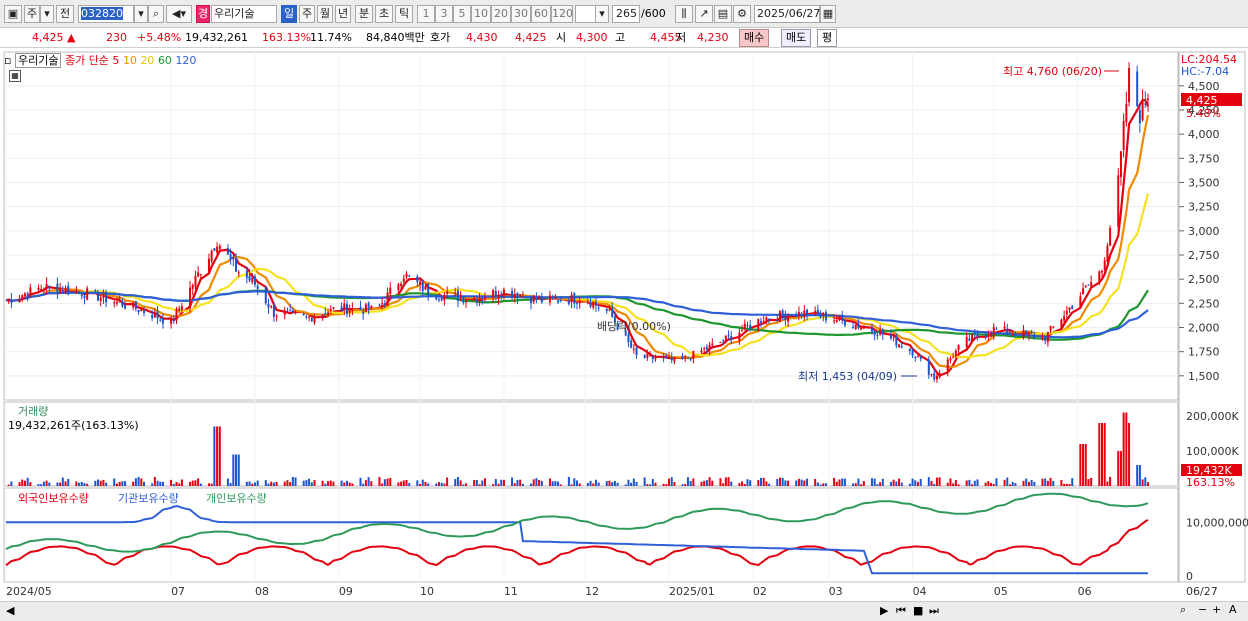  What do you see at coordinates (462, 14) in the screenshot?
I see `interval-5: 5` at bounding box center [462, 14].